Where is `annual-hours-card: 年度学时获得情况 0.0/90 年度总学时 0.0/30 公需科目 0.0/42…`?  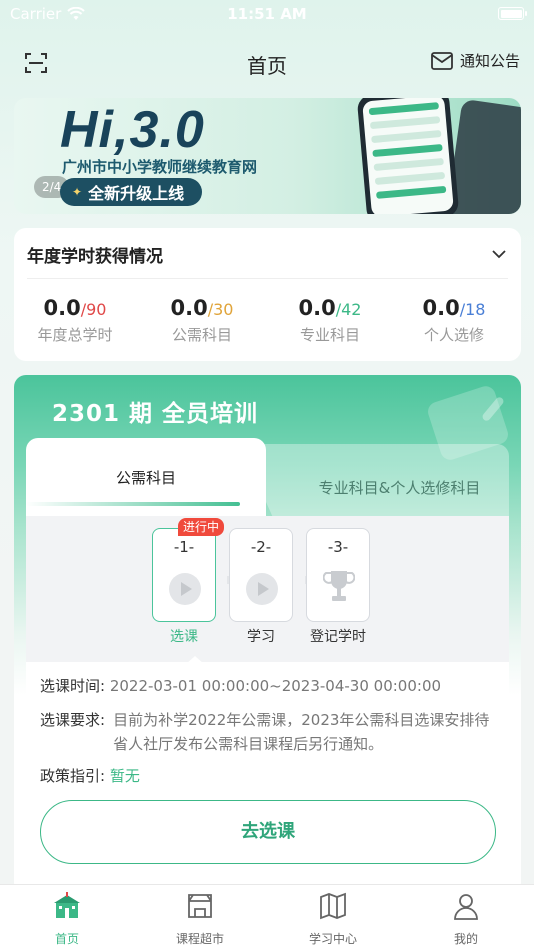
annual-hours-card: 年度学时获得情况 0.0/90 年度总学时 0.0/30 公需科目 0.0/42… is located at coordinates (267, 294).